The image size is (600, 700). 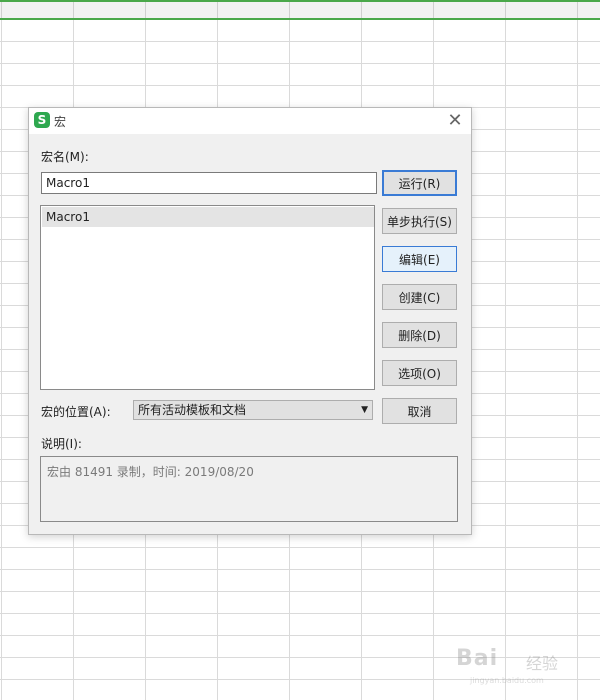 I want to click on macro-list: Macro1, so click(x=207, y=297).